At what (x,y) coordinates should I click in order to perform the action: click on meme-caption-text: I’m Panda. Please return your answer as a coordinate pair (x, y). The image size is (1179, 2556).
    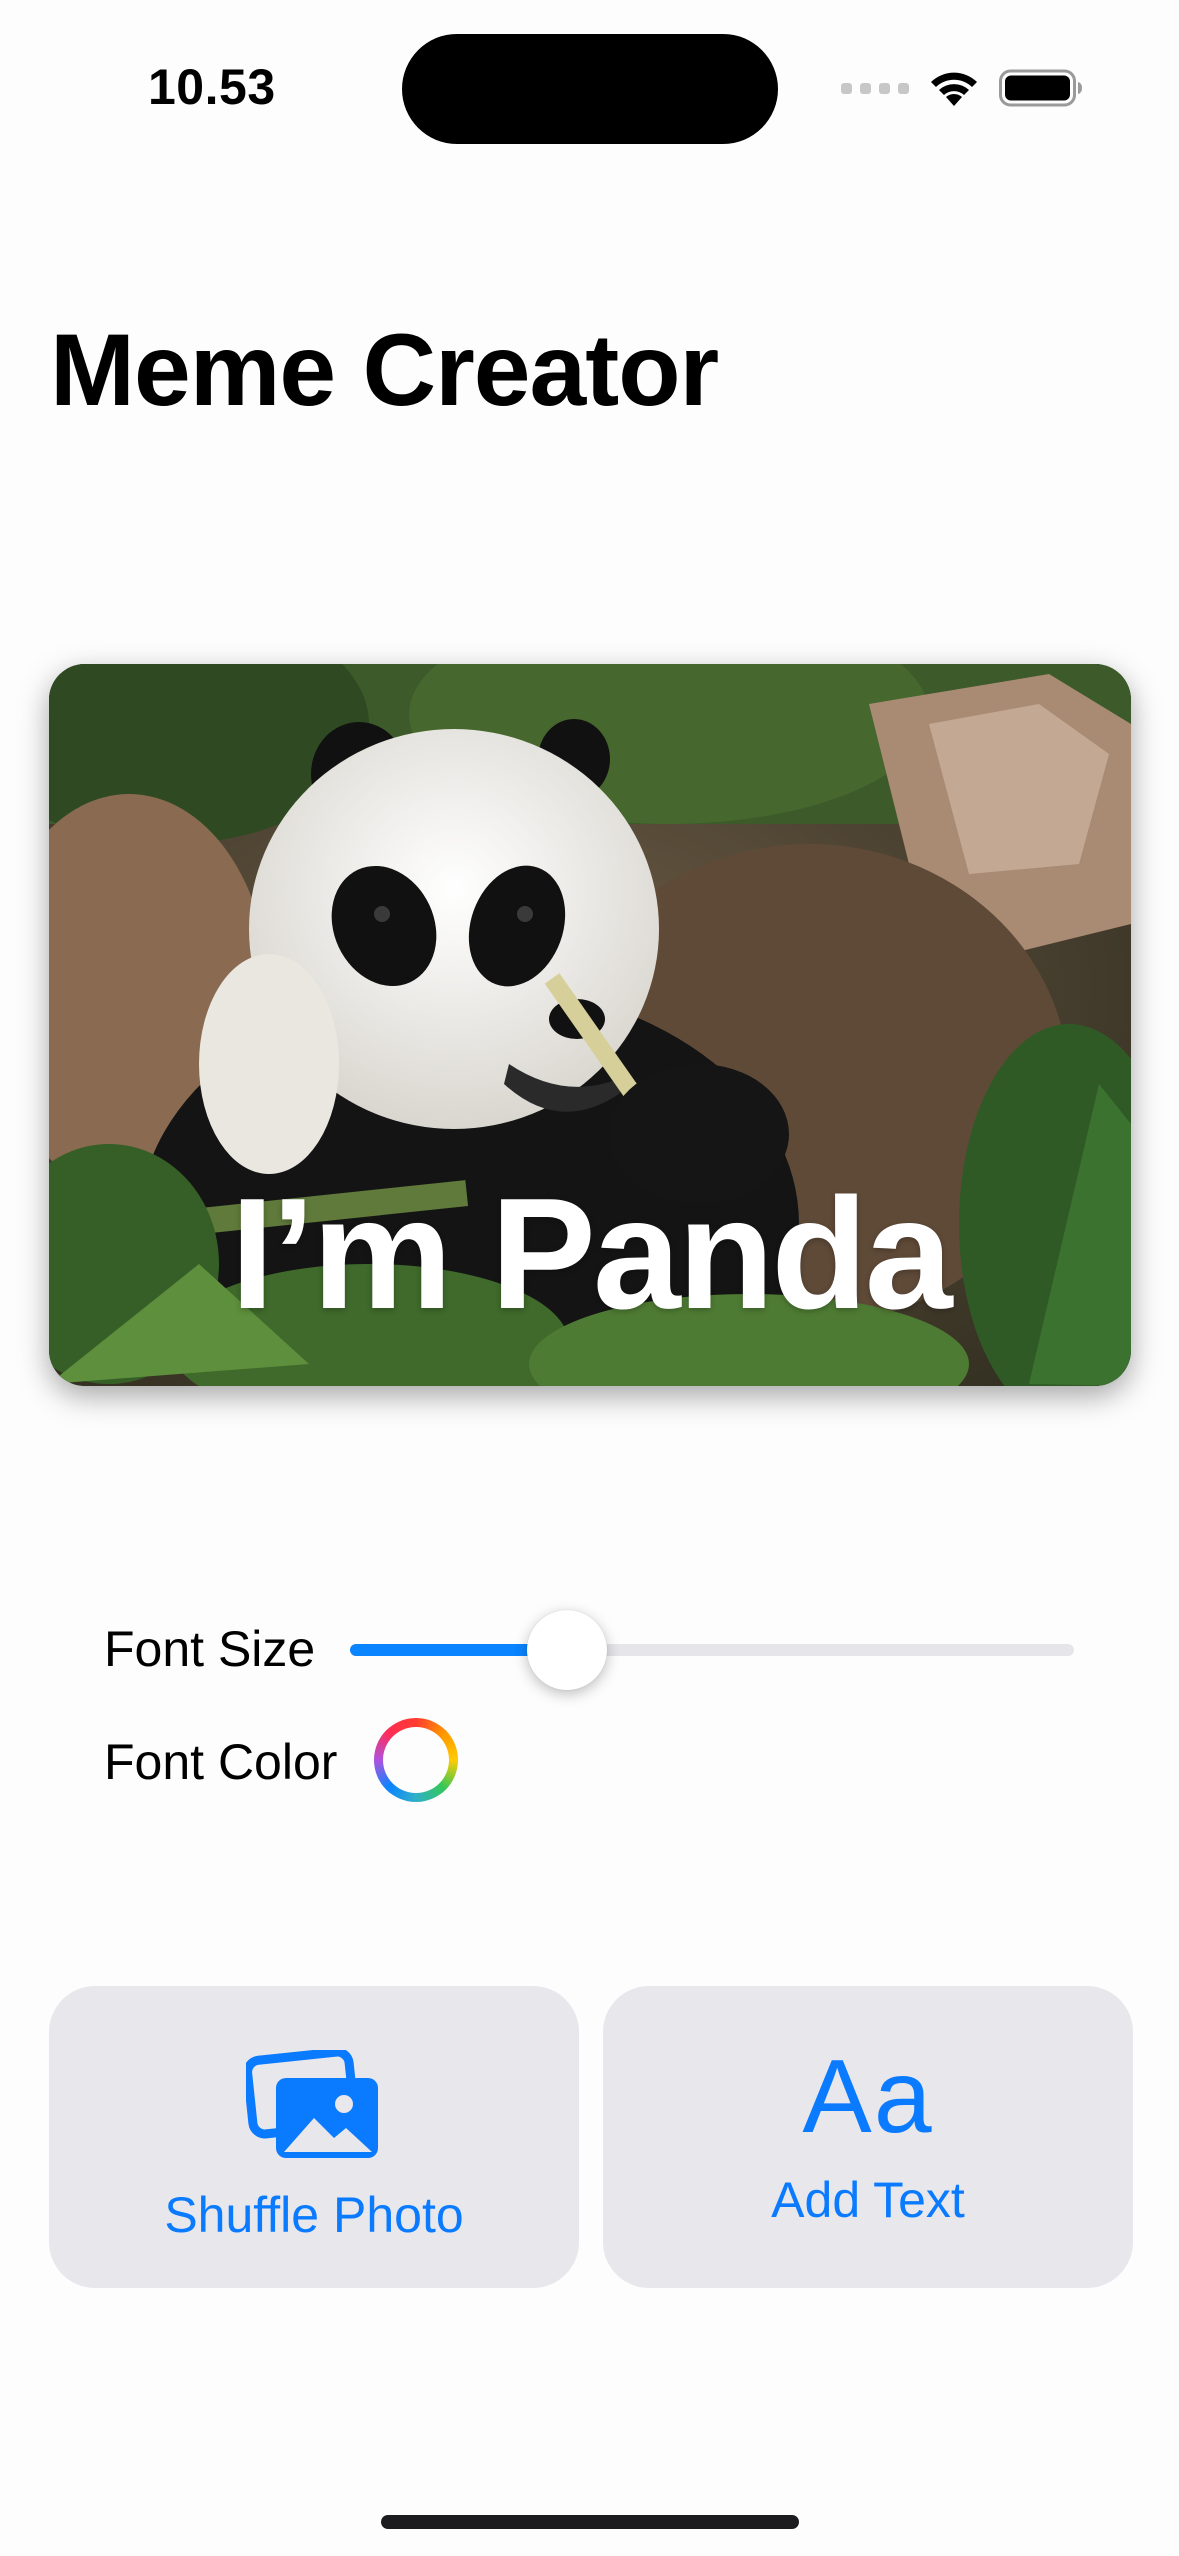
    Looking at the image, I should click on (590, 1254).